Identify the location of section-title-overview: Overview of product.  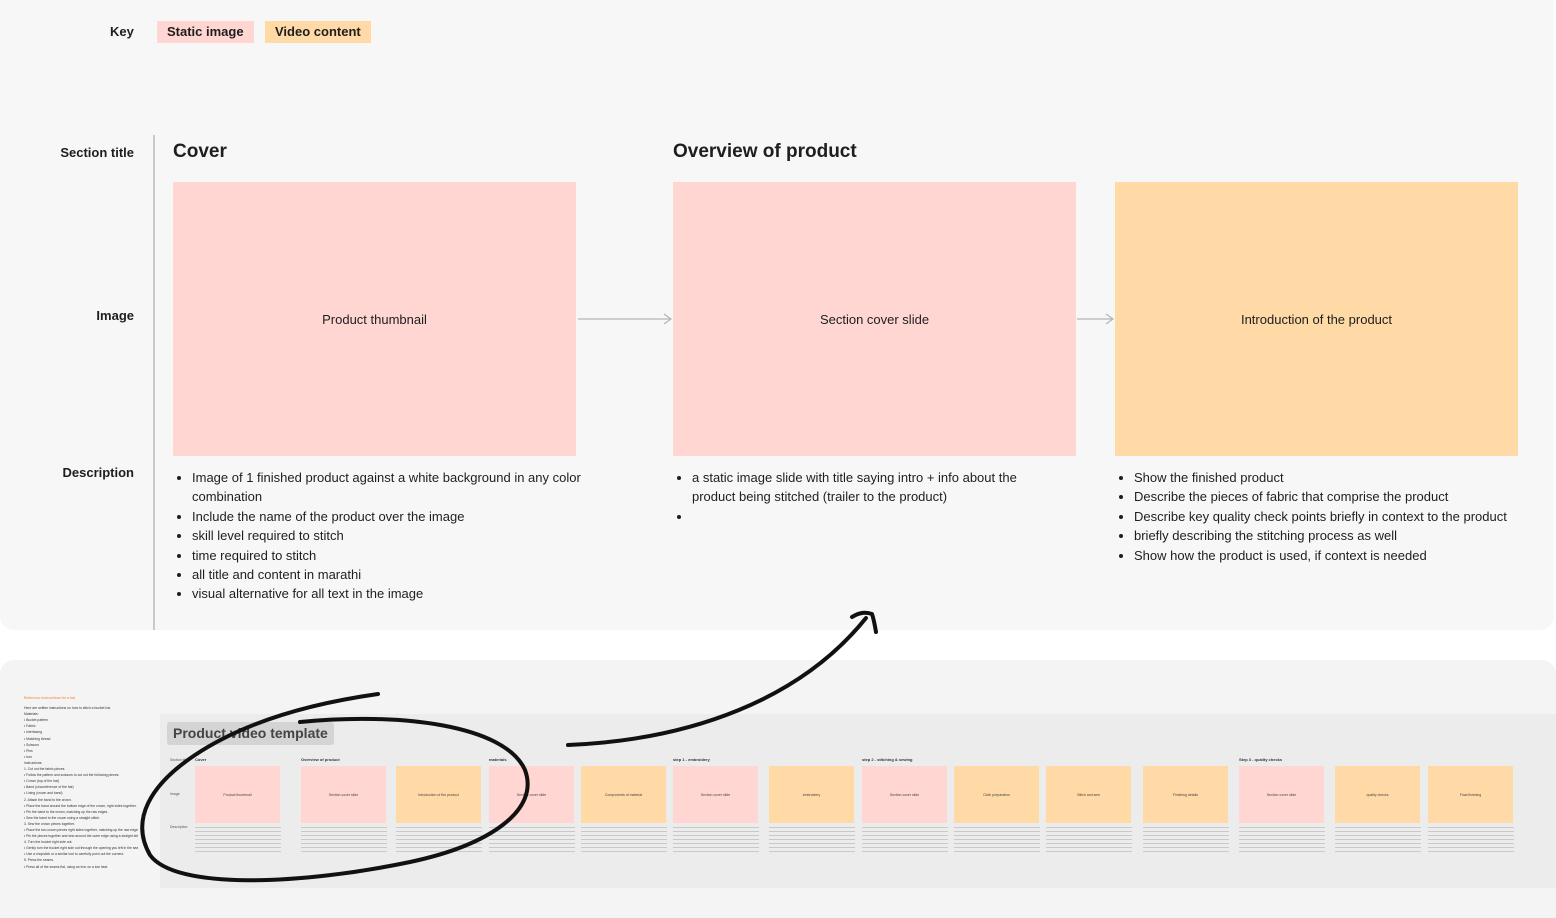
(765, 151).